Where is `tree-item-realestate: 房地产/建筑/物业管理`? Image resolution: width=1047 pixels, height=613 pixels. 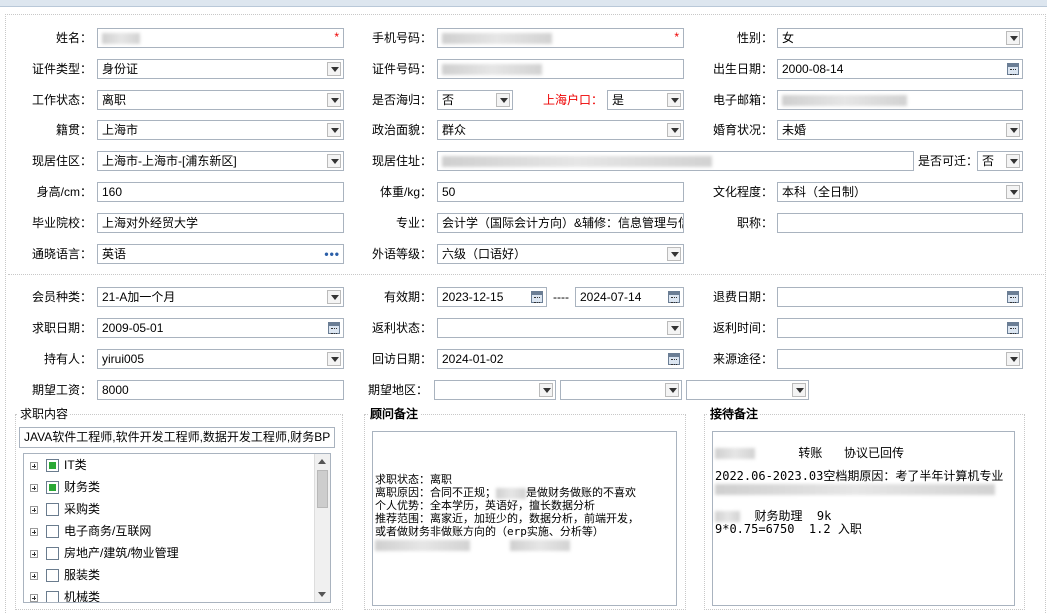
tree-item-realestate: 房地产/建筑/物业管理 is located at coordinates (104, 553).